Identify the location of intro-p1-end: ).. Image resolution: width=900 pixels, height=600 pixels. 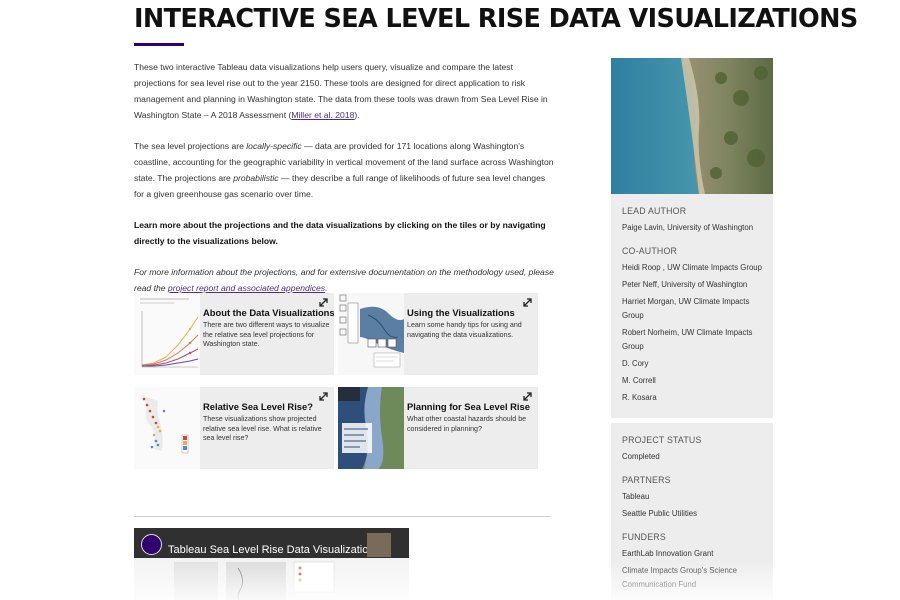
(357, 115).